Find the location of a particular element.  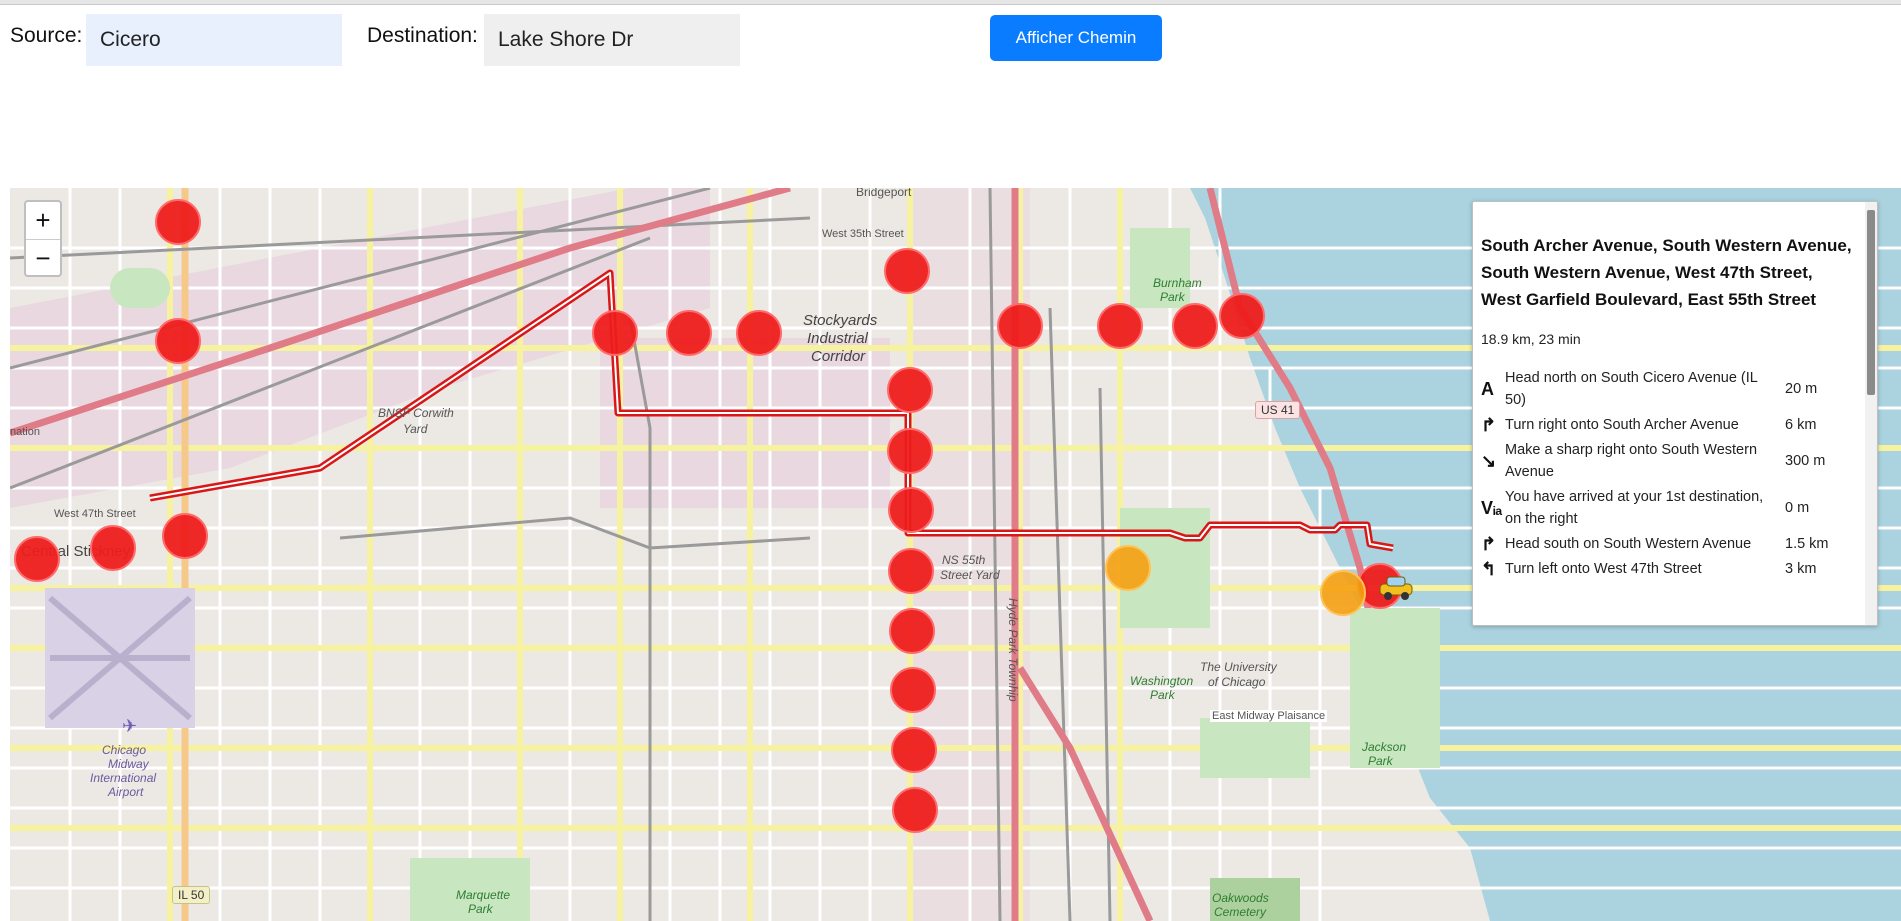

label-ns-yard-1: NS 55th is located at coordinates (964, 560).